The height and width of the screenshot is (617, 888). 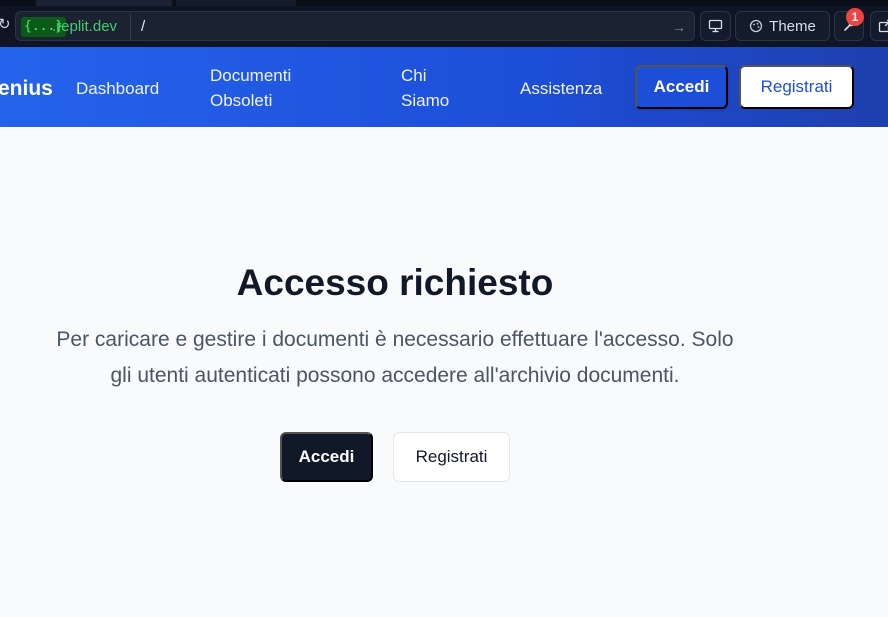 I want to click on page-title: Accesso richiesto, so click(x=395, y=282).